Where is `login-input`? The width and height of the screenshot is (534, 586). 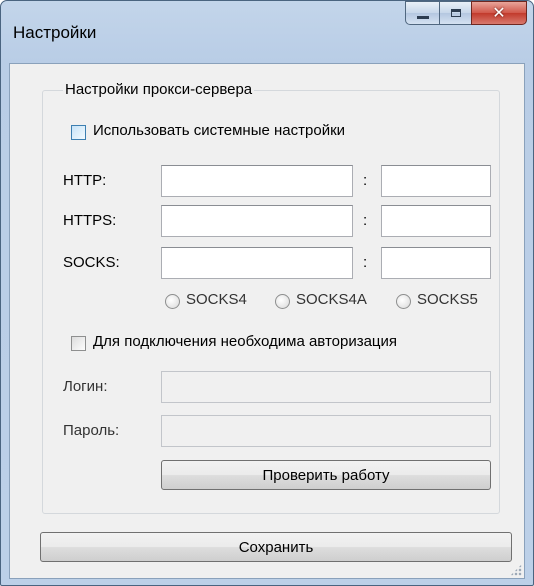
login-input is located at coordinates (326, 387).